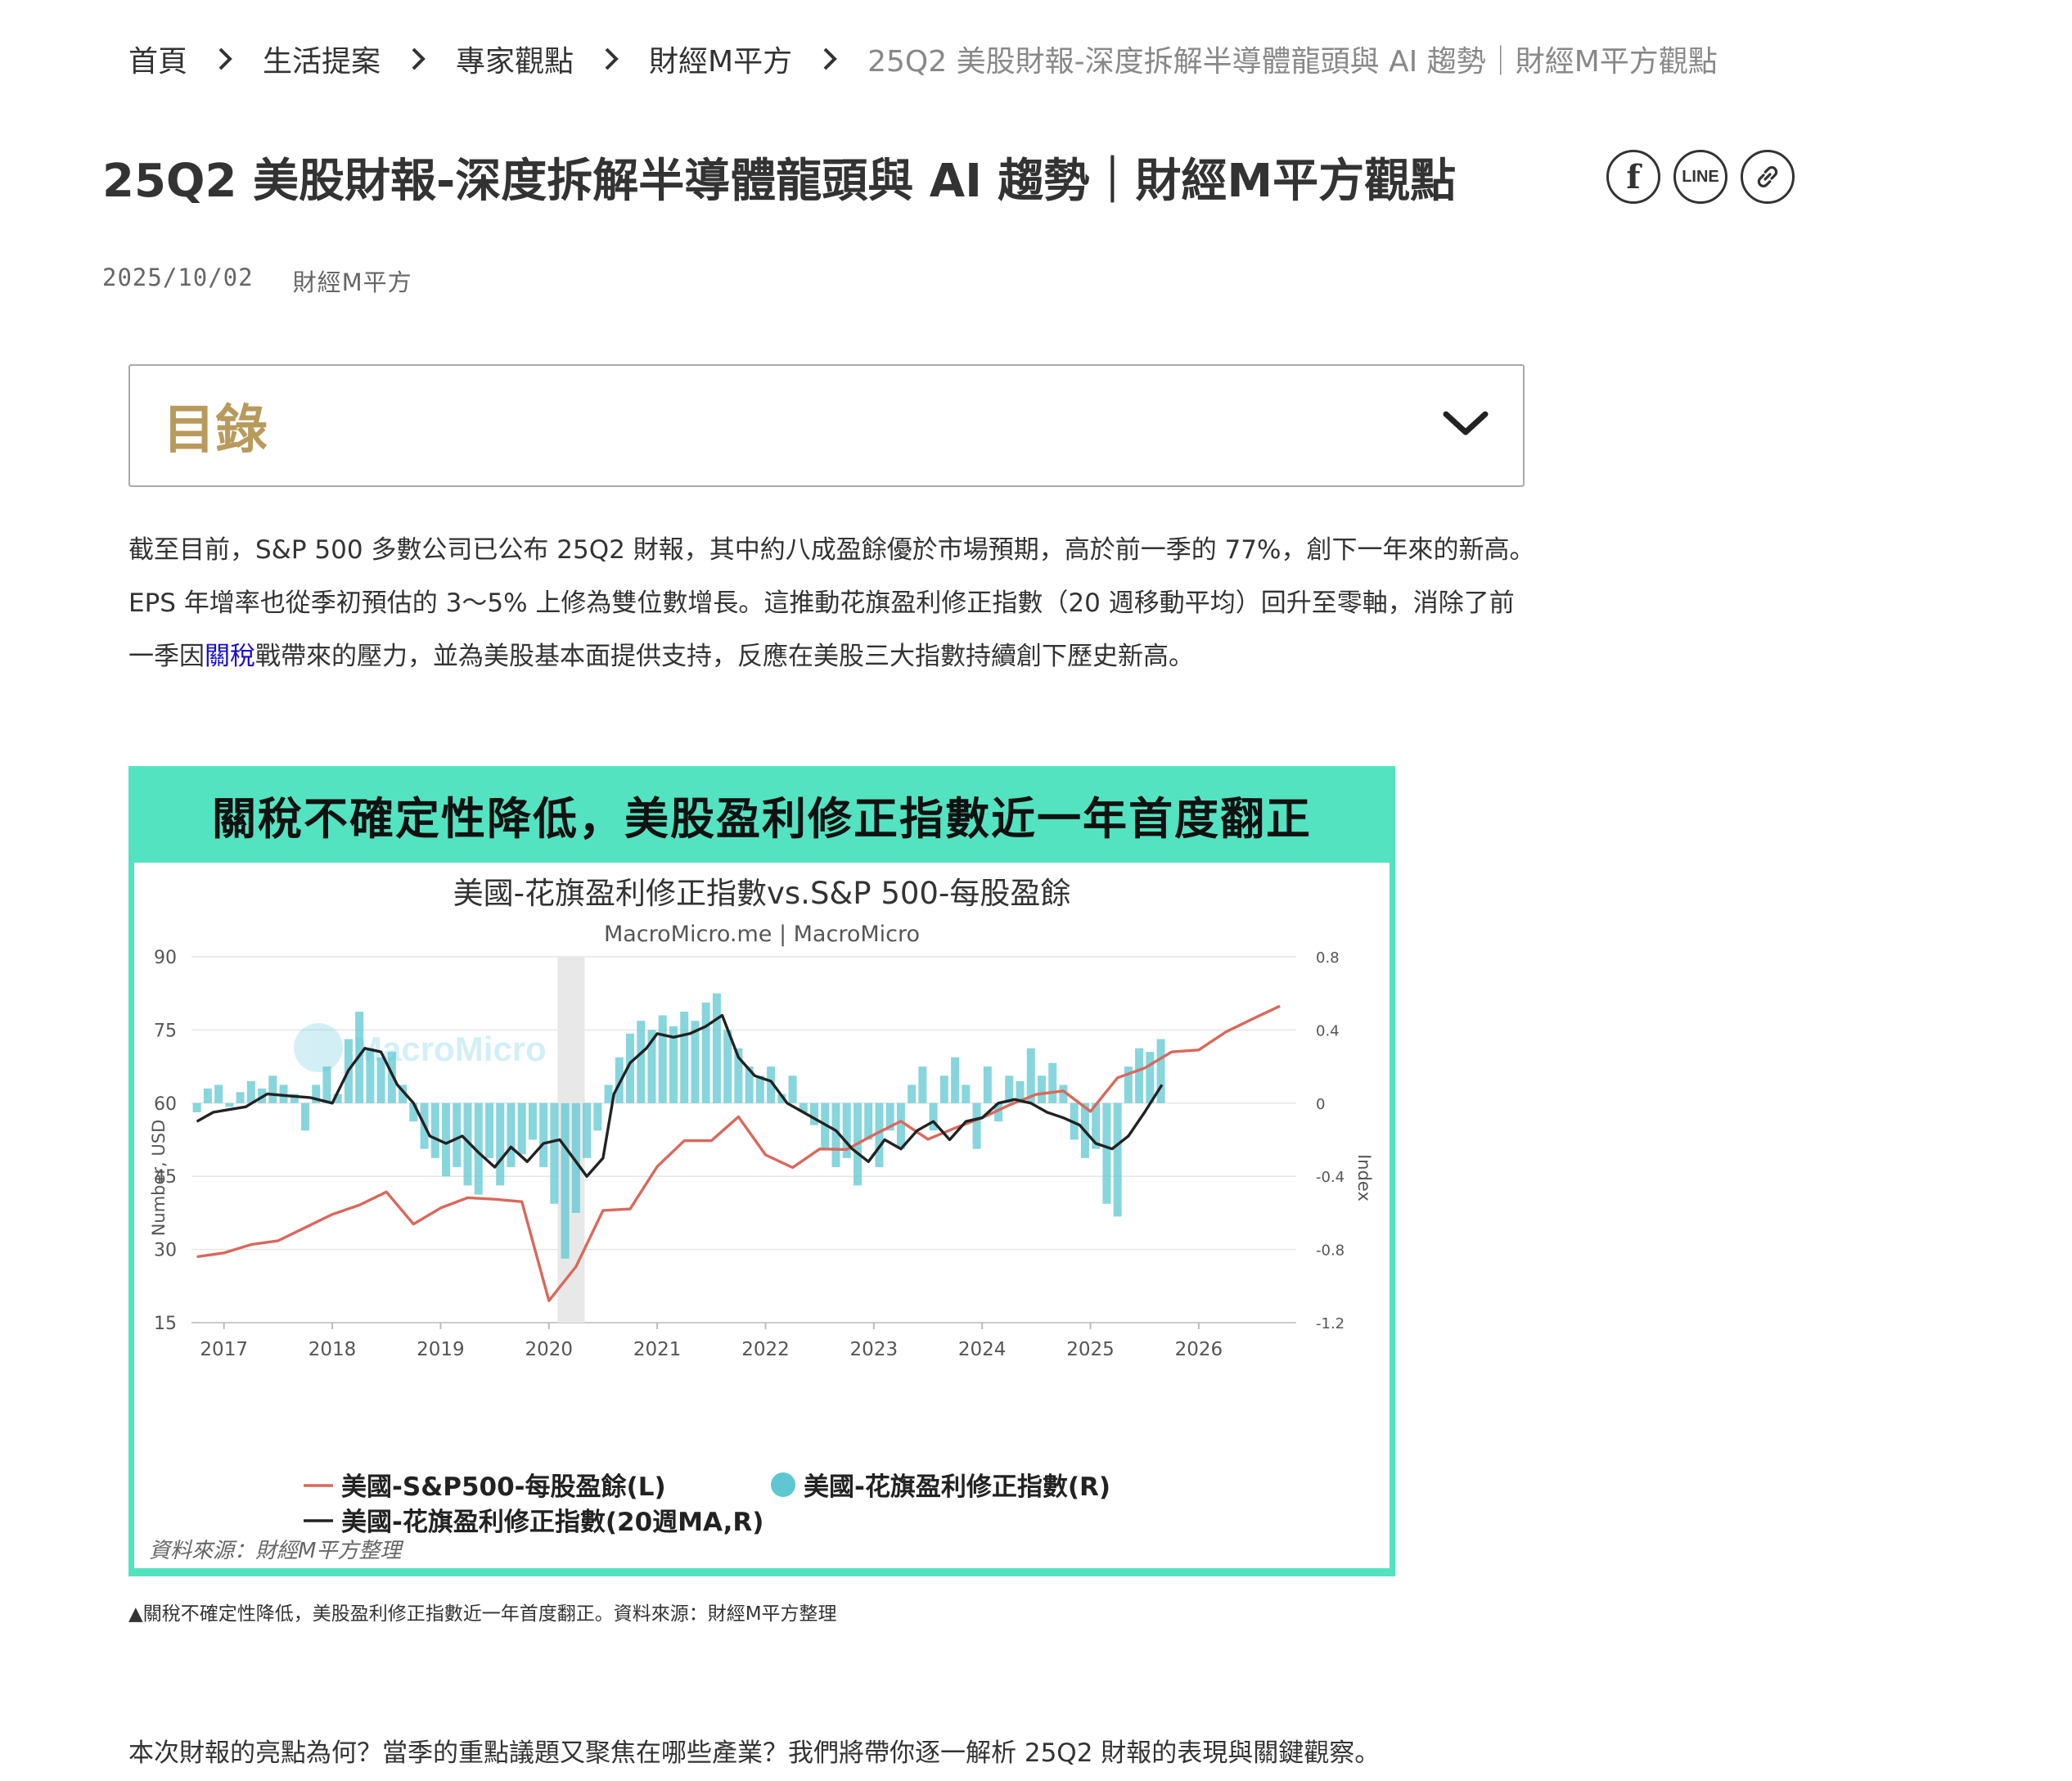  Describe the element at coordinates (1292, 62) in the screenshot. I see `breadcrumb-current: 25Q2 美股財報-深度拆解半導體龍頭與 AI 趨勢｜財經M平方觀點` at that location.